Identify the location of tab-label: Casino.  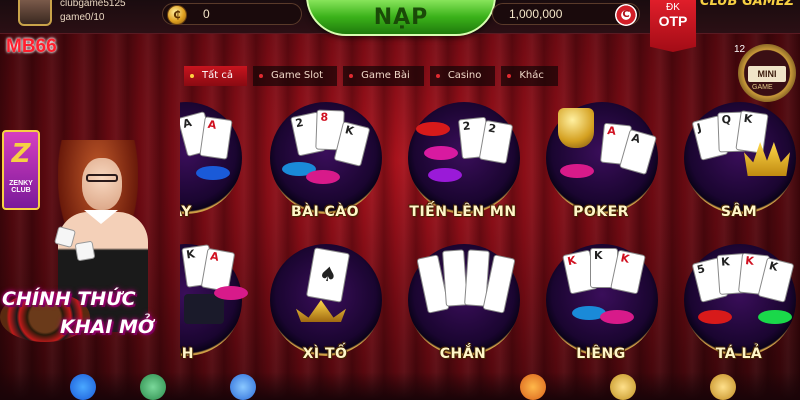
(464, 75).